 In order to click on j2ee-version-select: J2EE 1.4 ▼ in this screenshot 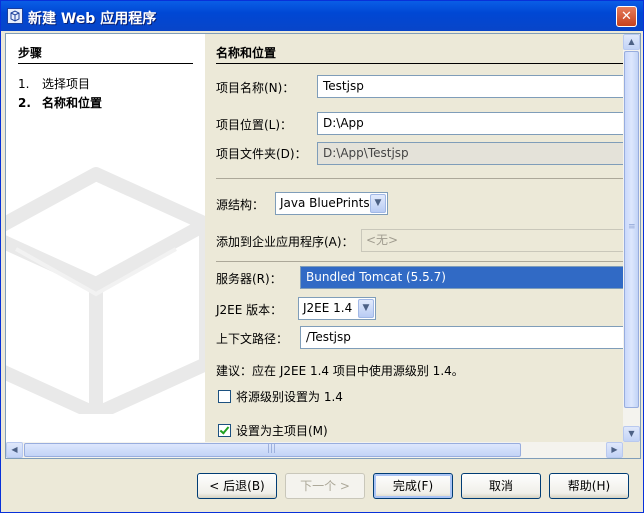, I will do `click(337, 308)`.